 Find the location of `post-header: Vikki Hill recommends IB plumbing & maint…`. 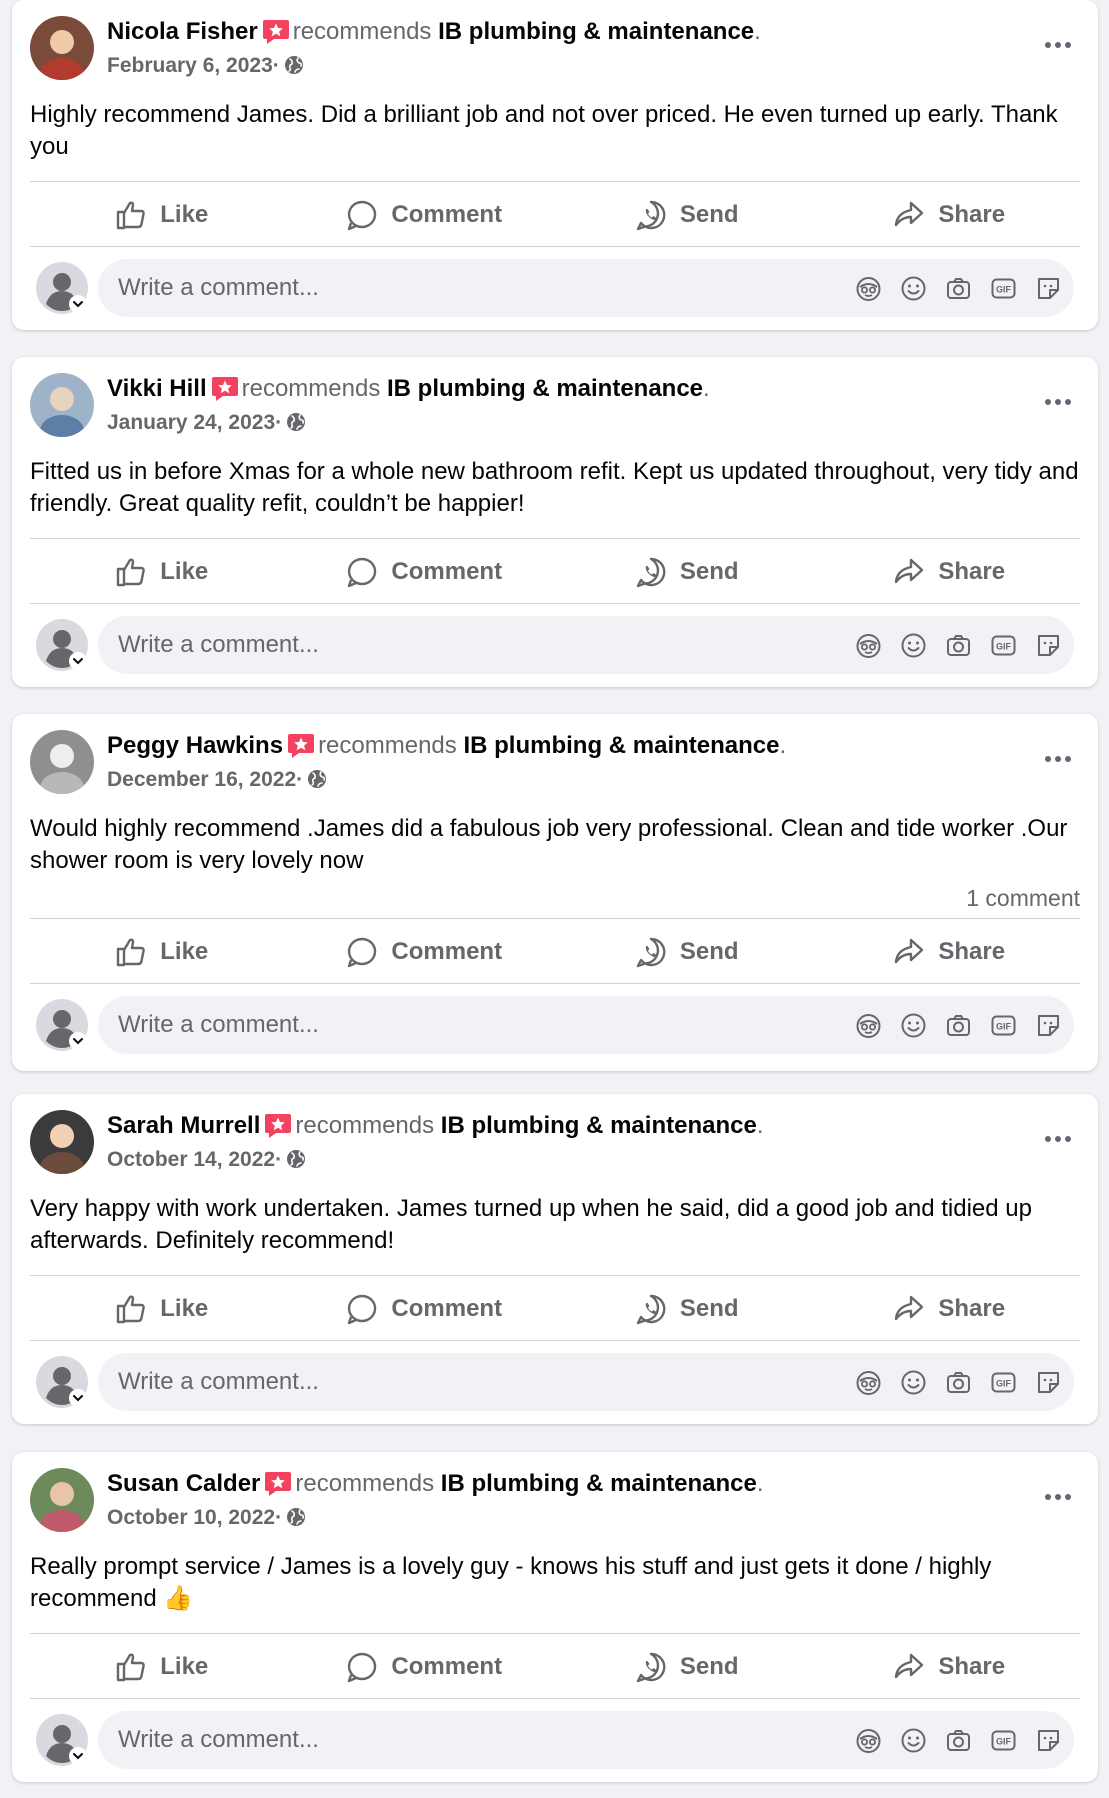

post-header: Vikki Hill recommends IB plumbing & maint… is located at coordinates (408, 389).